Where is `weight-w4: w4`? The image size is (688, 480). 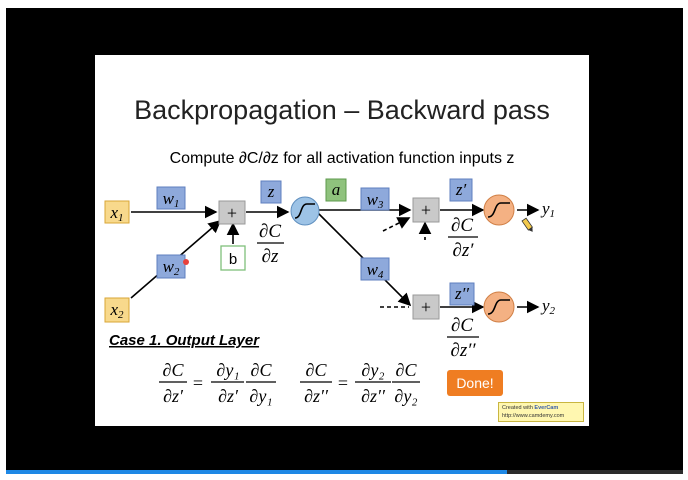
weight-w4: w4 is located at coordinates (375, 269).